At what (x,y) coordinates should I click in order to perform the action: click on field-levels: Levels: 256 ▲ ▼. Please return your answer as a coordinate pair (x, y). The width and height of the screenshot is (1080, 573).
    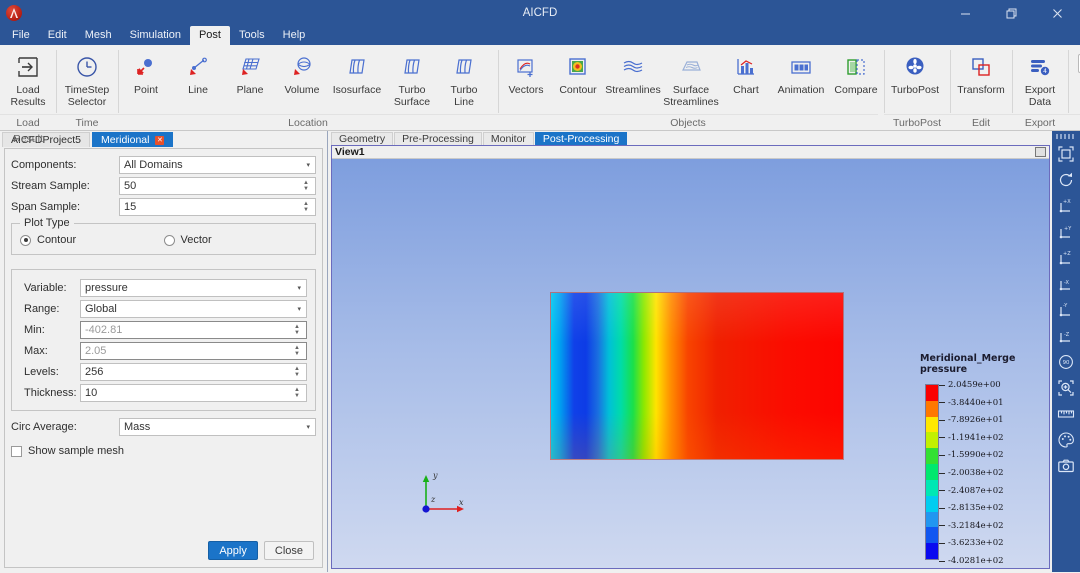
    Looking at the image, I should click on (163, 372).